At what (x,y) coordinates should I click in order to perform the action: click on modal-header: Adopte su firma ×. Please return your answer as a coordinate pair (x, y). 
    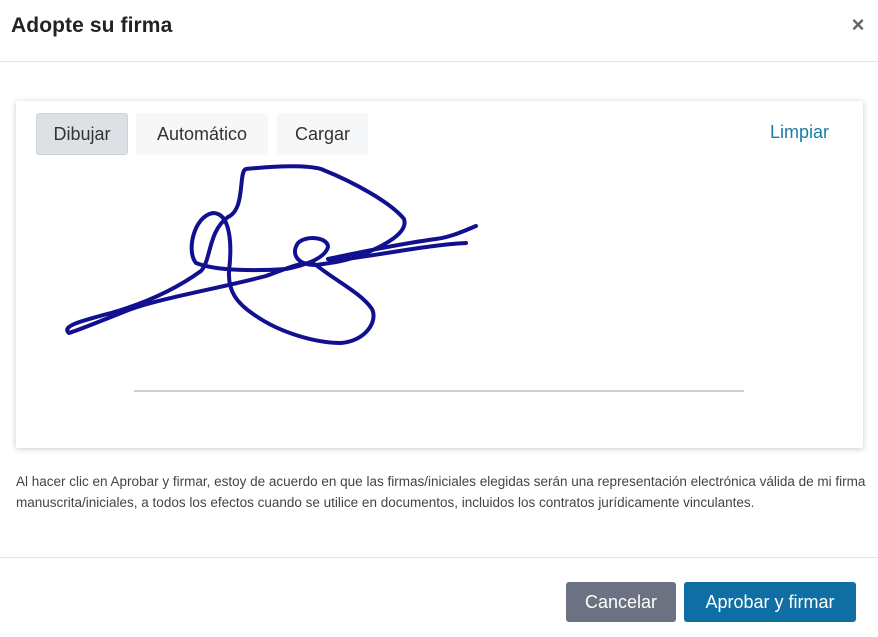
    Looking at the image, I should click on (439, 31).